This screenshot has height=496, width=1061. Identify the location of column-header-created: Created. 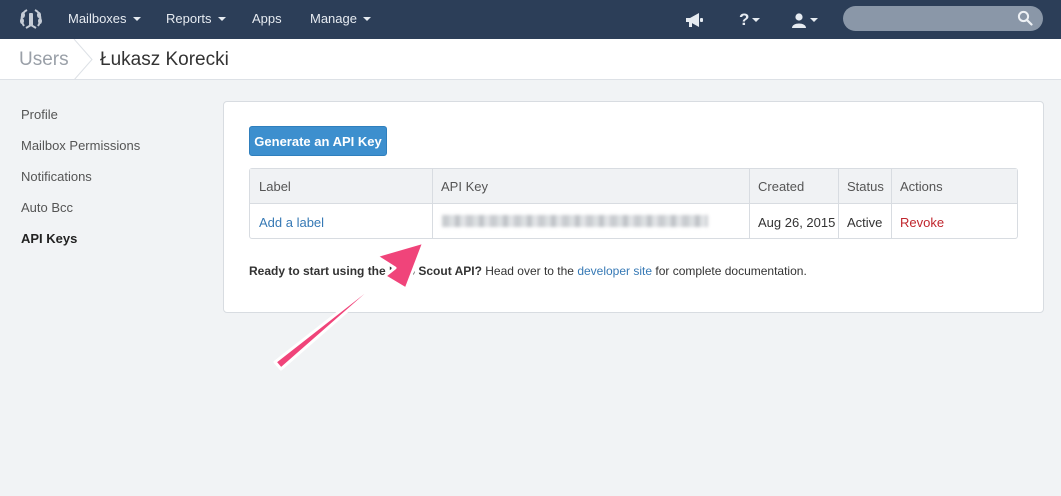
(781, 186).